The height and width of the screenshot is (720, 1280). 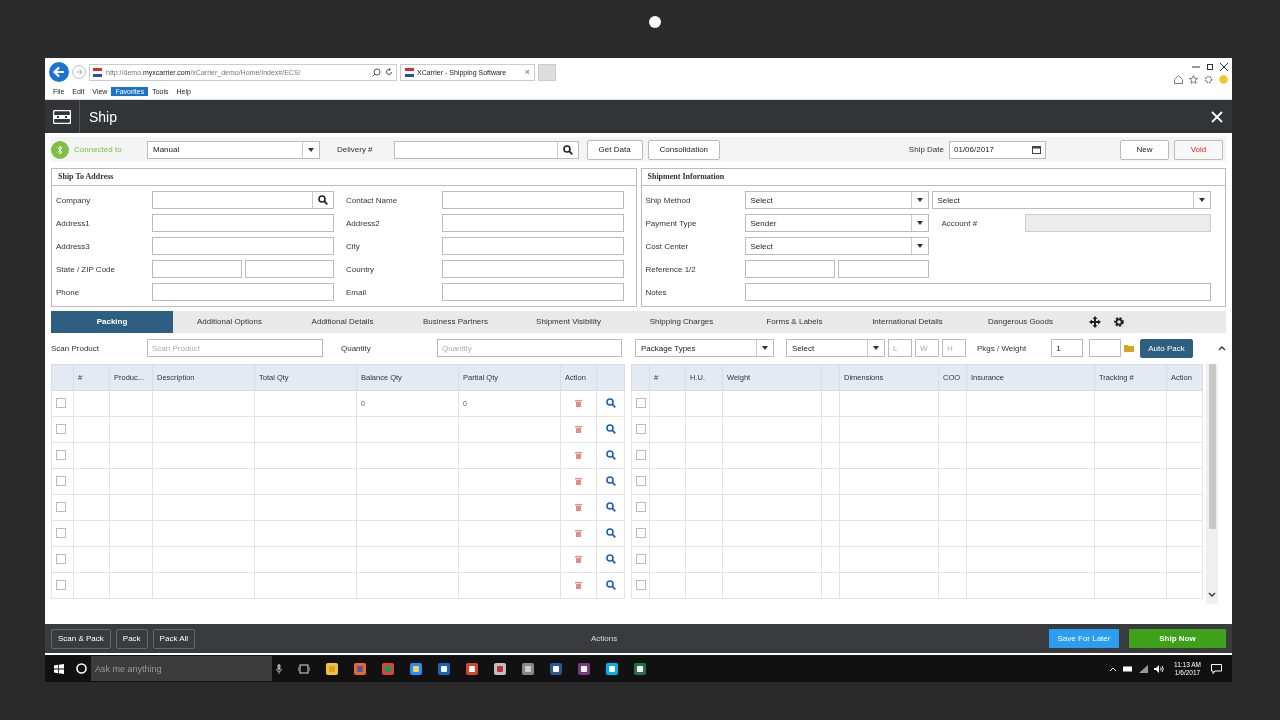 I want to click on scrollbar, so click(x=1212, y=484).